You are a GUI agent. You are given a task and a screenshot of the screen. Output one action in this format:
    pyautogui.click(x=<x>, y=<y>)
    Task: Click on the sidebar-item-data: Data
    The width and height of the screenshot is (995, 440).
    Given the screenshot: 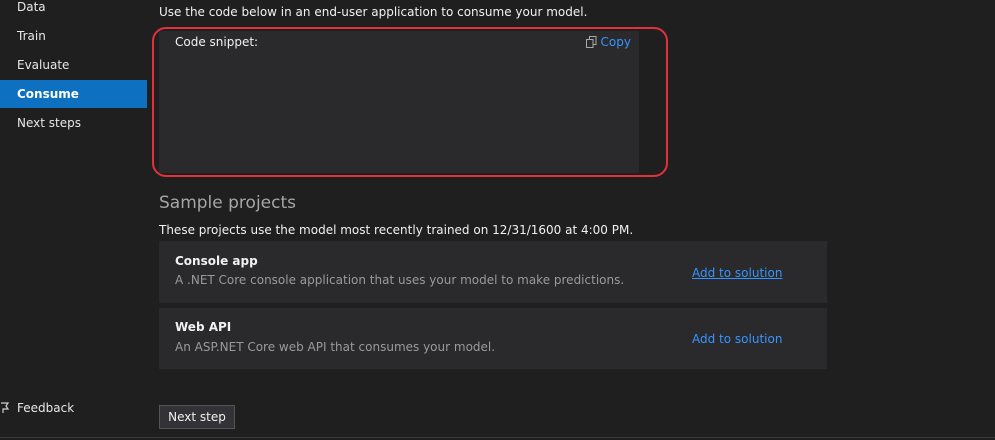 What is the action you would take?
    pyautogui.click(x=73, y=10)
    